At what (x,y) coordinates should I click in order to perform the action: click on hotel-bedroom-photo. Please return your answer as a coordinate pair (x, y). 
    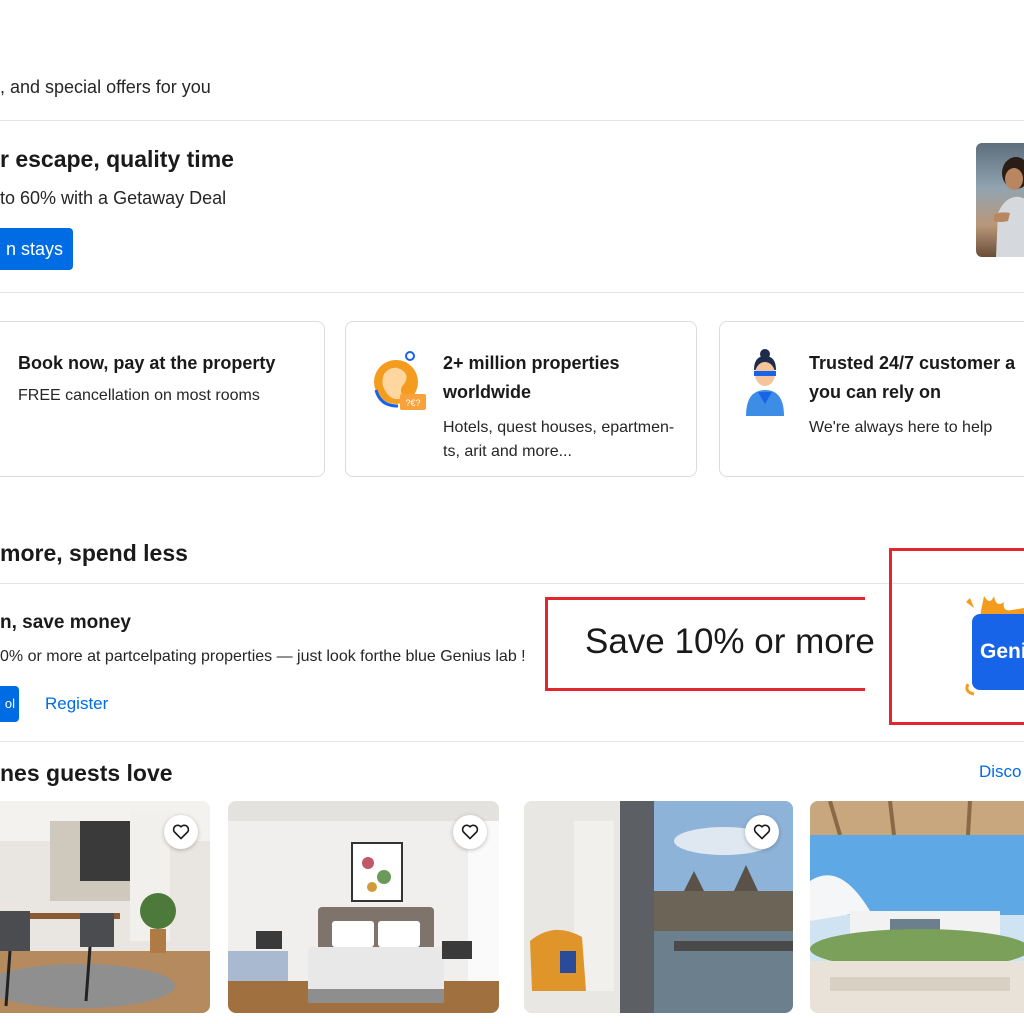
    Looking at the image, I should click on (363, 907).